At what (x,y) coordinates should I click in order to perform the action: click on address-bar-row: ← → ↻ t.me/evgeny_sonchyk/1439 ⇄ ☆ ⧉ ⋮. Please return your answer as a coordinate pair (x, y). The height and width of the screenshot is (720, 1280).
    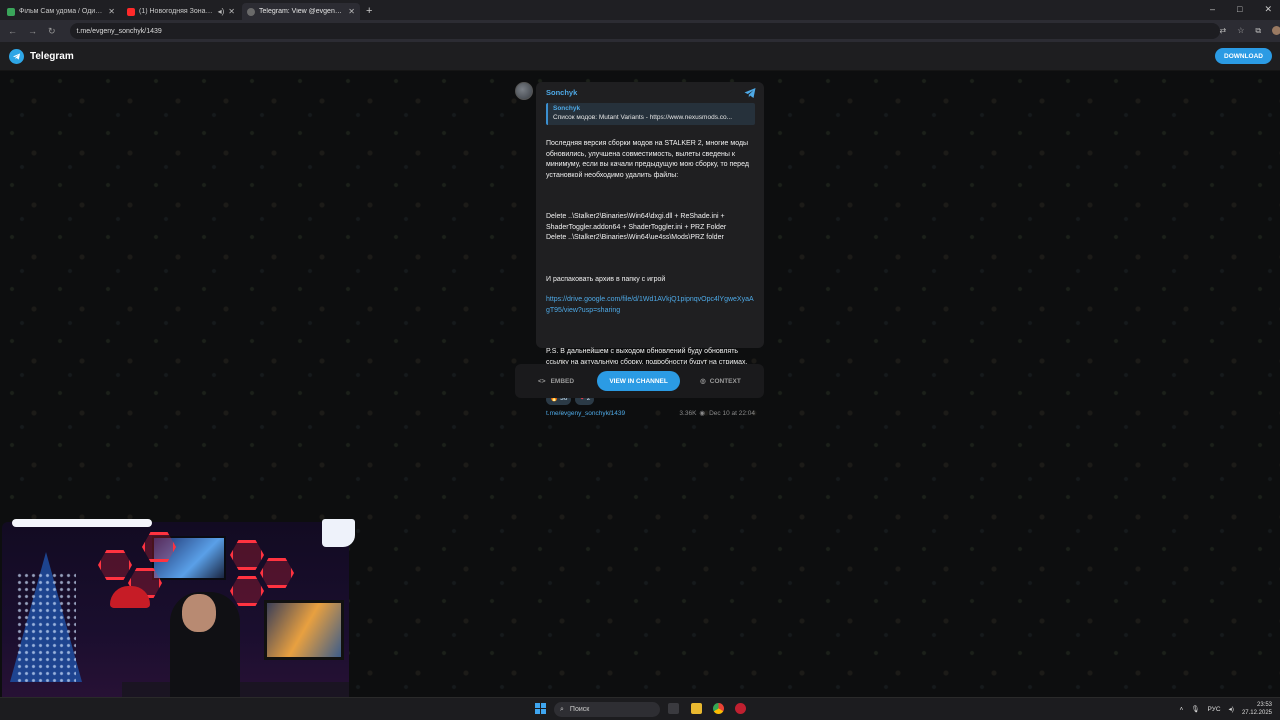
    Looking at the image, I should click on (640, 31).